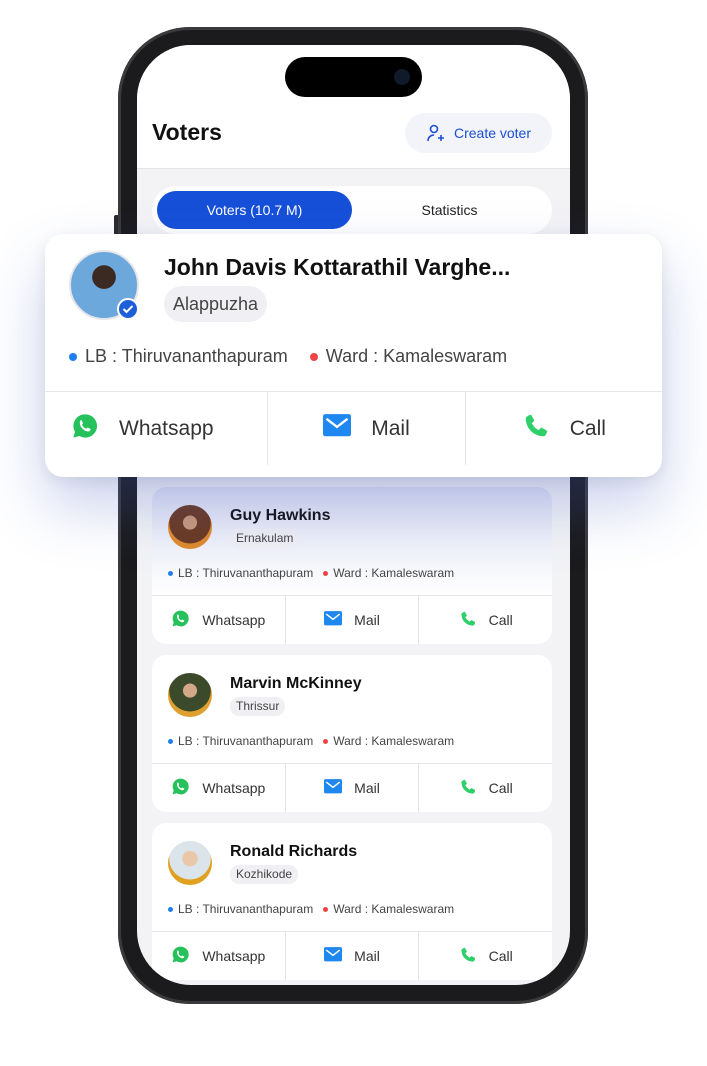  I want to click on district-chip: Thrissur, so click(258, 706).